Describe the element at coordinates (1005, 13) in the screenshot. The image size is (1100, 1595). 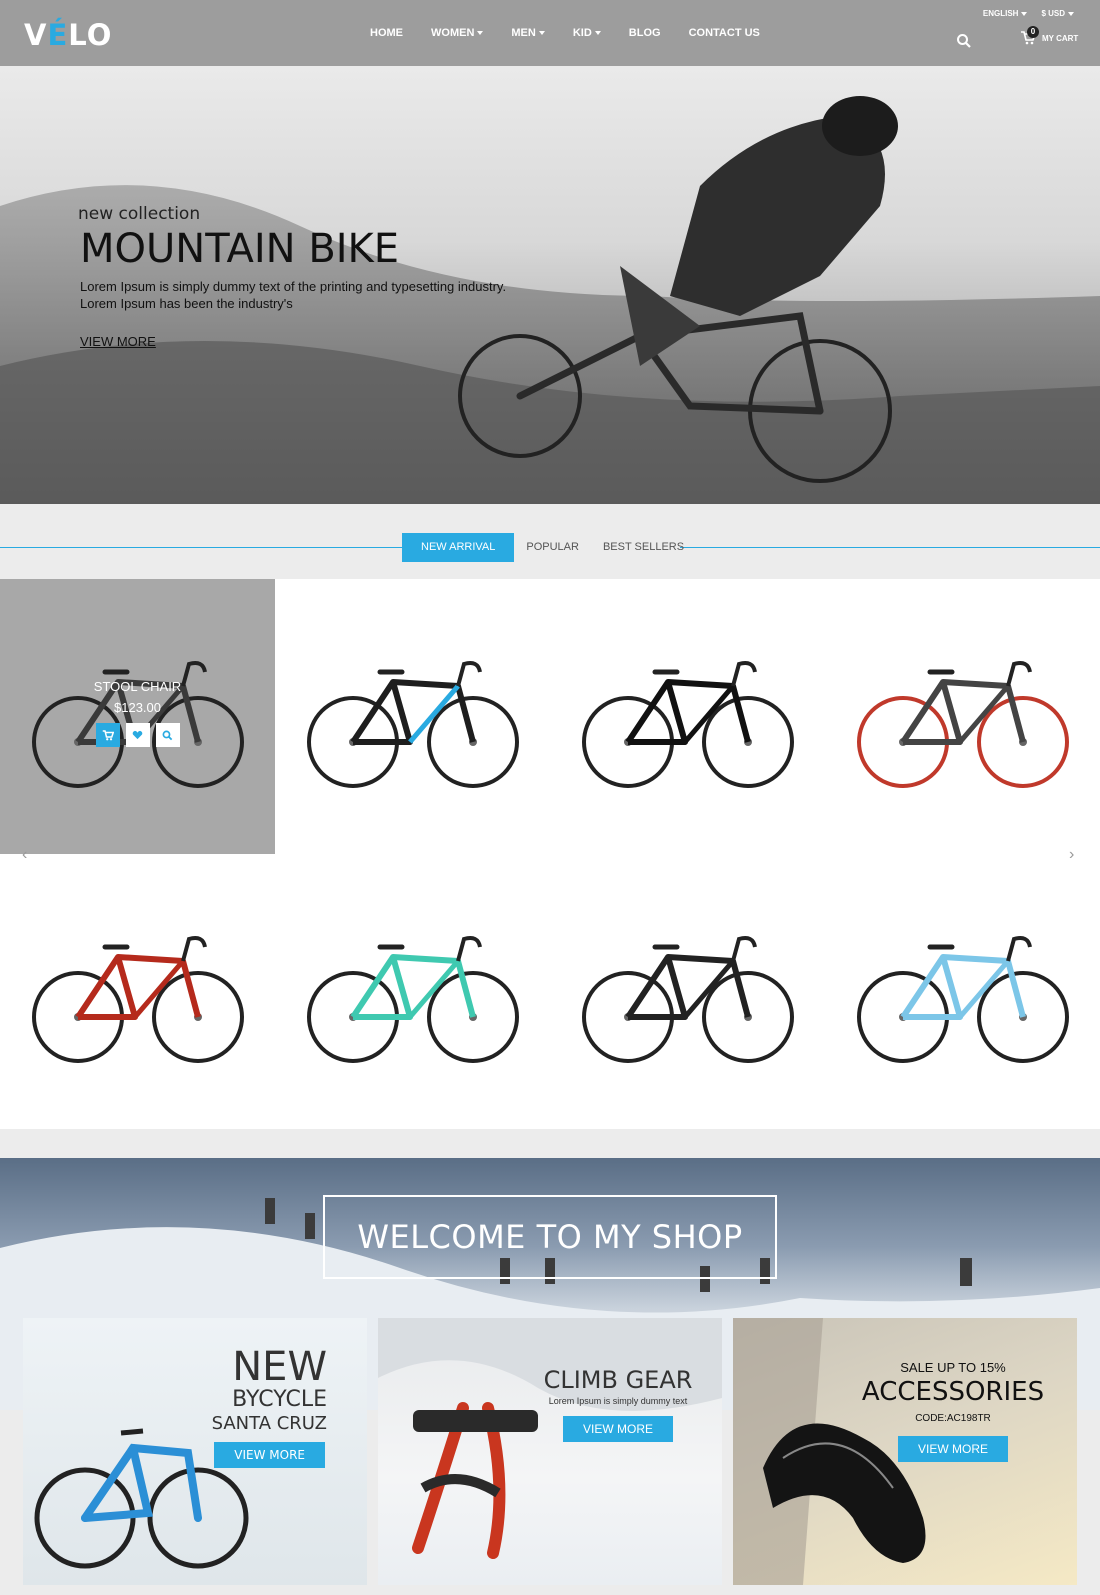
I see `language-selector: ENGLISH` at that location.